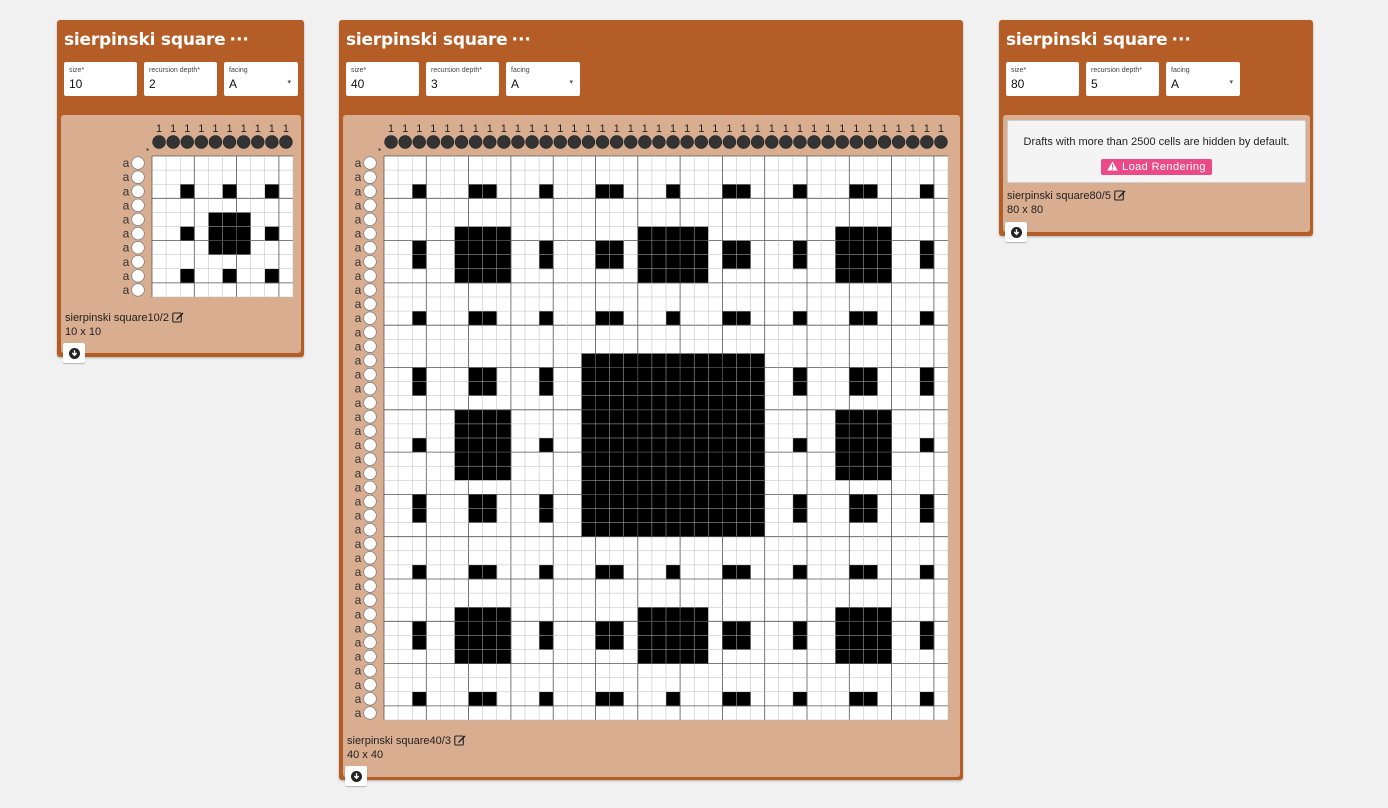  I want to click on recursion-depth-field-value: 3, so click(463, 84).